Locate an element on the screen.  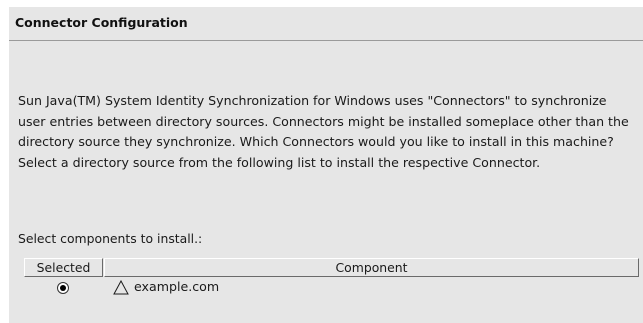
warning-triangle-icon is located at coordinates (121, 287).